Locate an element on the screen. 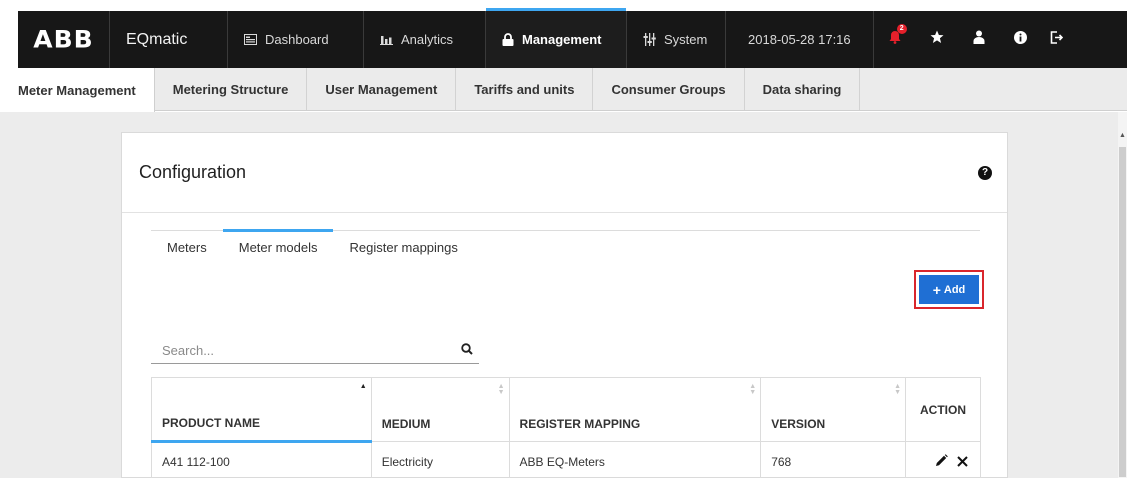 The image size is (1127, 478). column-label: VERSION is located at coordinates (798, 424).